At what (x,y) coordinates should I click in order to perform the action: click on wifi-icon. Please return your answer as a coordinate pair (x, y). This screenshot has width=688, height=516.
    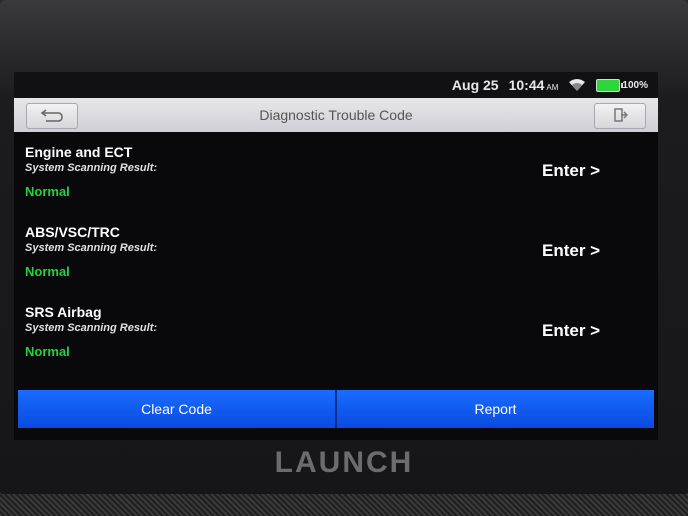
    Looking at the image, I should click on (577, 85).